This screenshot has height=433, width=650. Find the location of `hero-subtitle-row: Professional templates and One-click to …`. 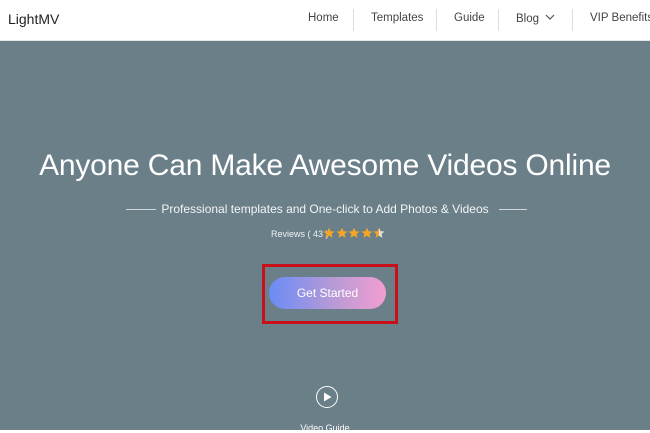

hero-subtitle-row: Professional templates and One-click to … is located at coordinates (325, 210).